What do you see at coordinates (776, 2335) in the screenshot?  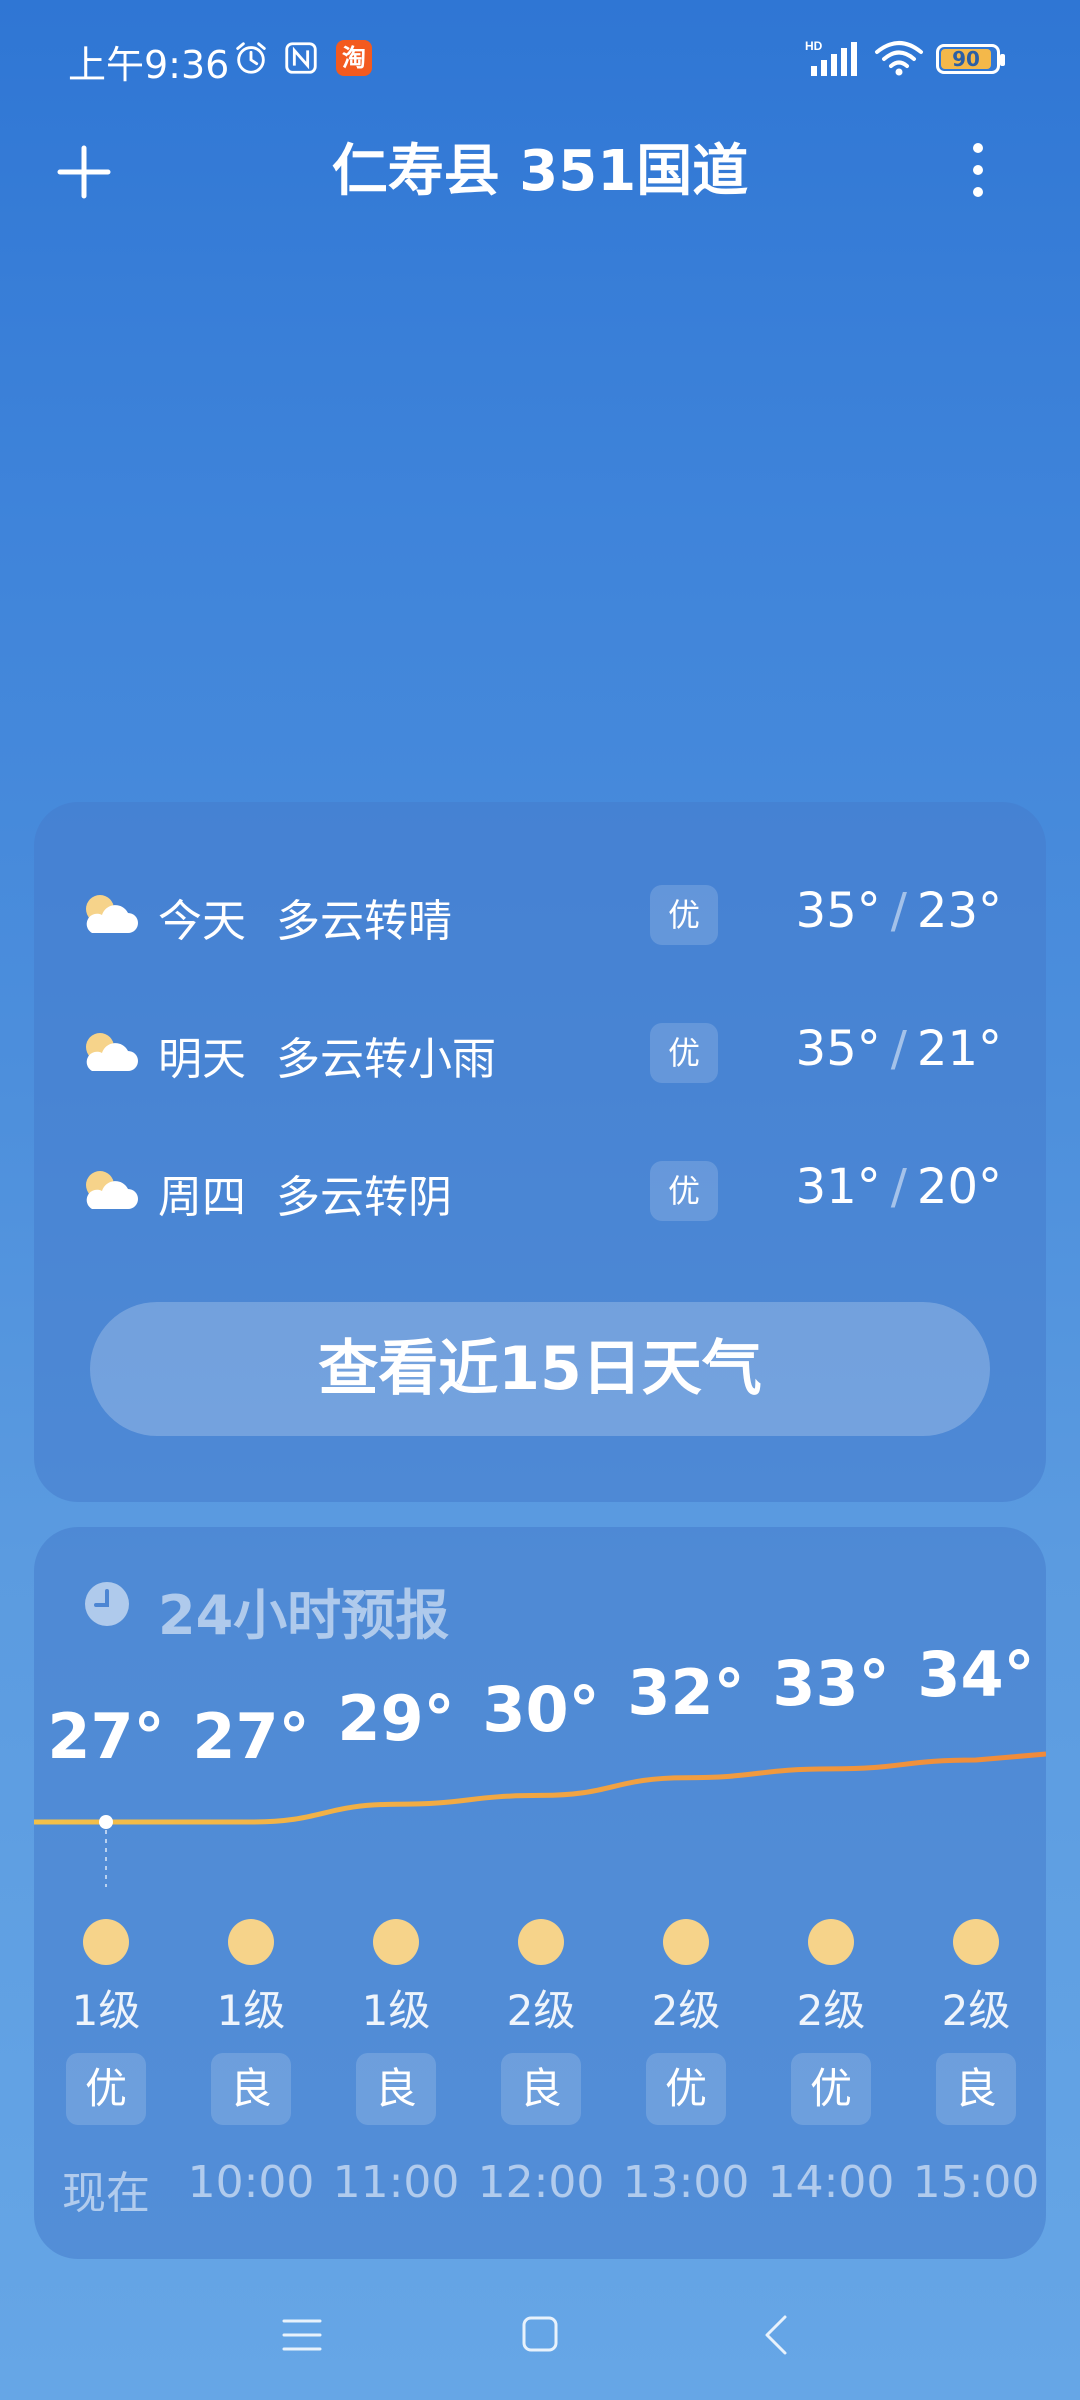 I see `nav-back-button` at bounding box center [776, 2335].